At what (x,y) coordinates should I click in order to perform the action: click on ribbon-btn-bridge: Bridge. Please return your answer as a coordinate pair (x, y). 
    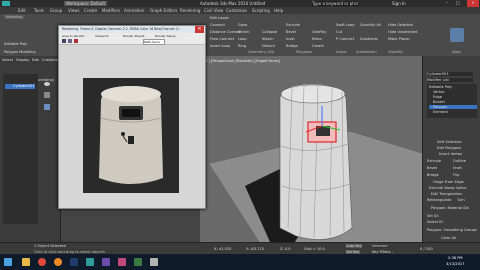
    Looking at the image, I should click on (292, 46).